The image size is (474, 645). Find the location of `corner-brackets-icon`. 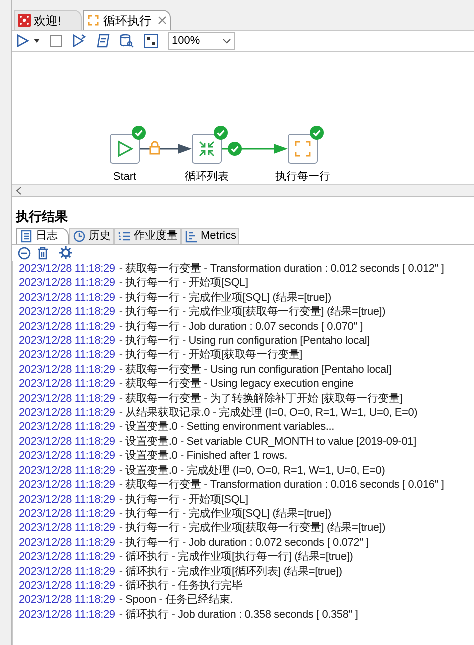

corner-brackets-icon is located at coordinates (303, 149).